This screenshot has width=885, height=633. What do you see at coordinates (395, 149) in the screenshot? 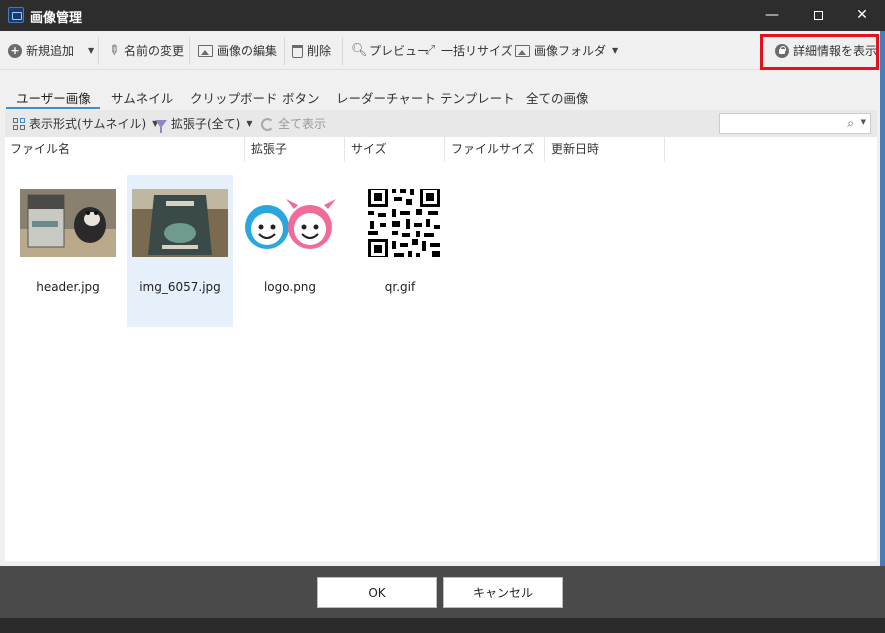
I see `column-header-size: サイズ` at bounding box center [395, 149].